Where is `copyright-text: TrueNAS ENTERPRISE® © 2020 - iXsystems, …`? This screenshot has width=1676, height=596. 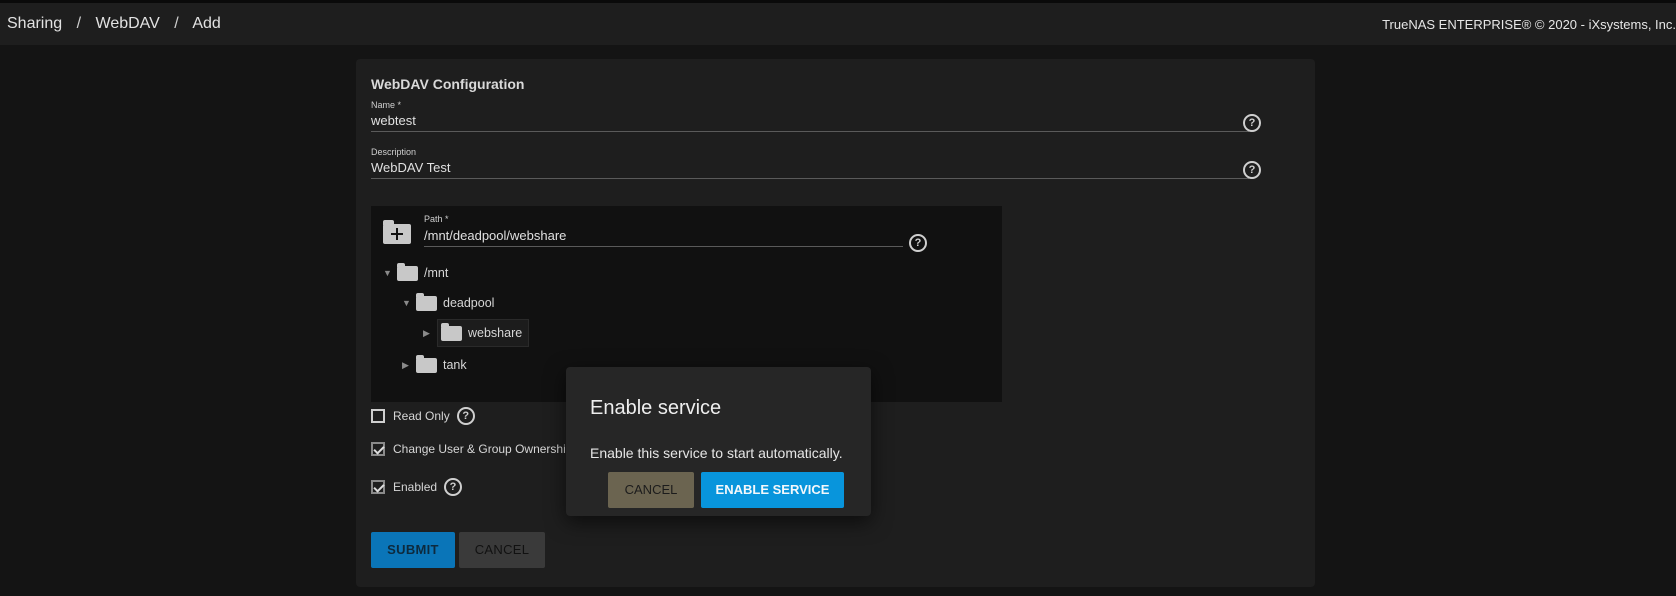
copyright-text: TrueNAS ENTERPRISE® © 2020 - iXsystems, … is located at coordinates (1529, 24).